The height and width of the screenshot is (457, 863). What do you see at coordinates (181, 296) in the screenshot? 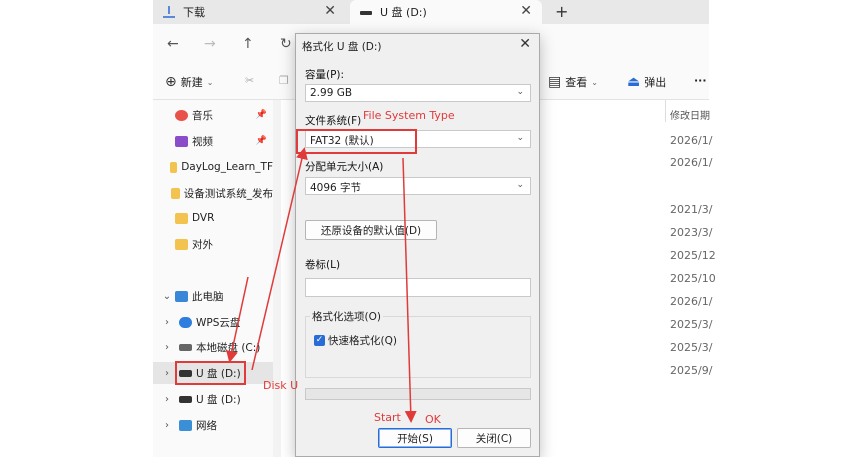
I see `pc-icon` at bounding box center [181, 296].